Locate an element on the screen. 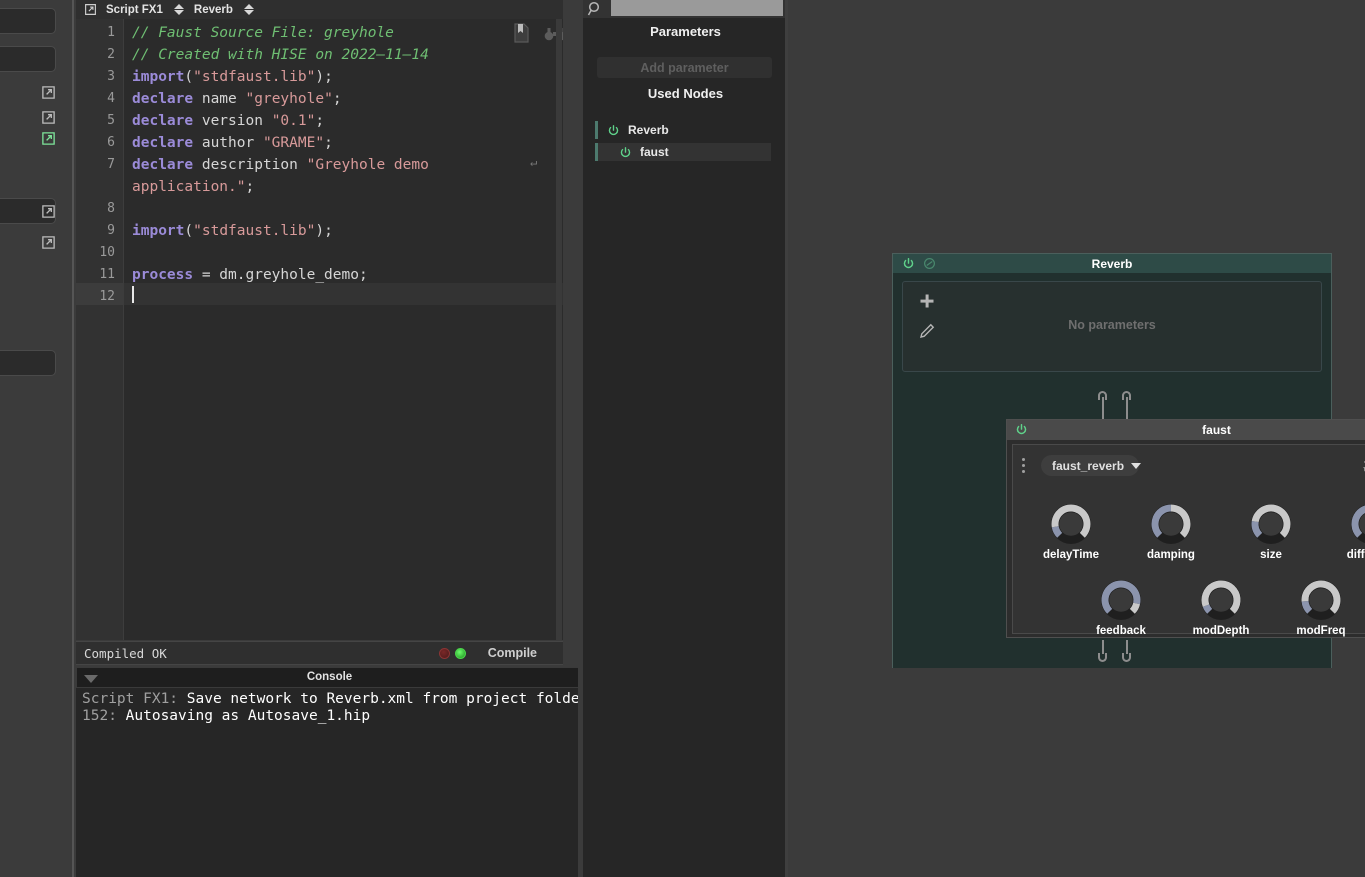 The height and width of the screenshot is (877, 1365). external-link-icon is located at coordinates (90, 9).